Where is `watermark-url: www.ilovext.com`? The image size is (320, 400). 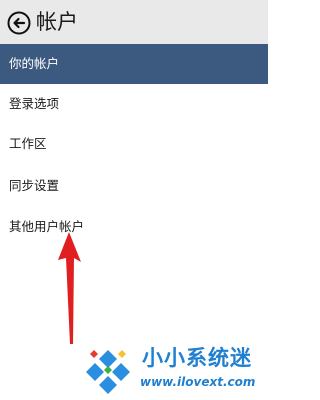 watermark-url: www.ilovext.com is located at coordinates (198, 382).